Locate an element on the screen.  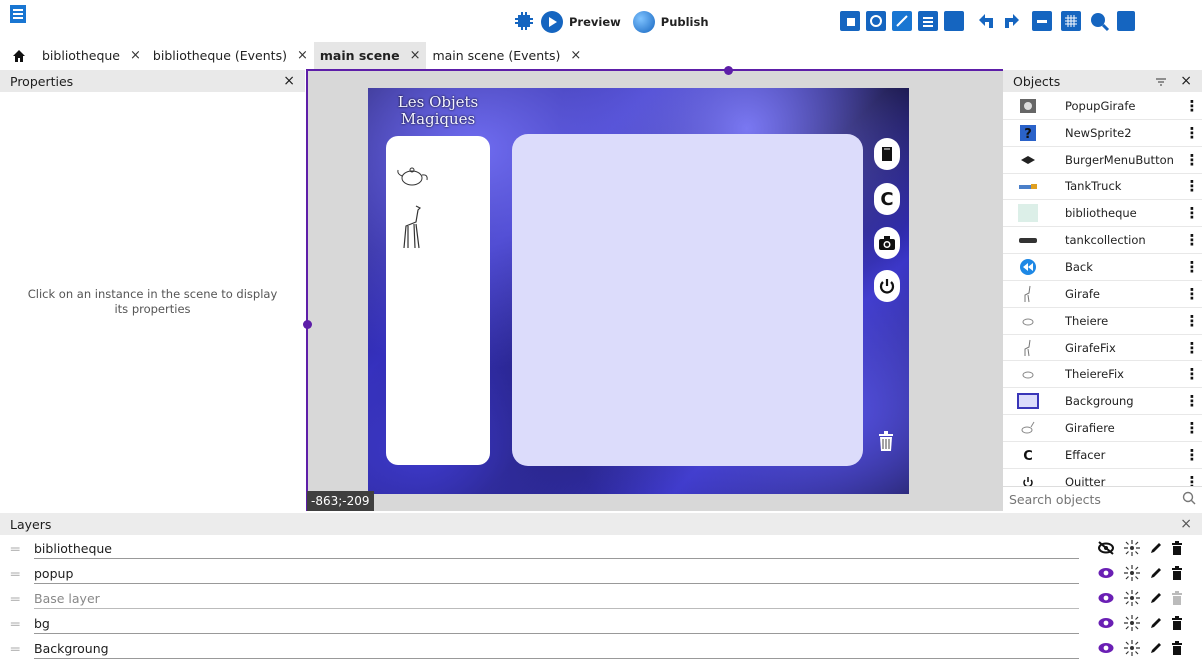
resize-handle-top is located at coordinates (728, 70).